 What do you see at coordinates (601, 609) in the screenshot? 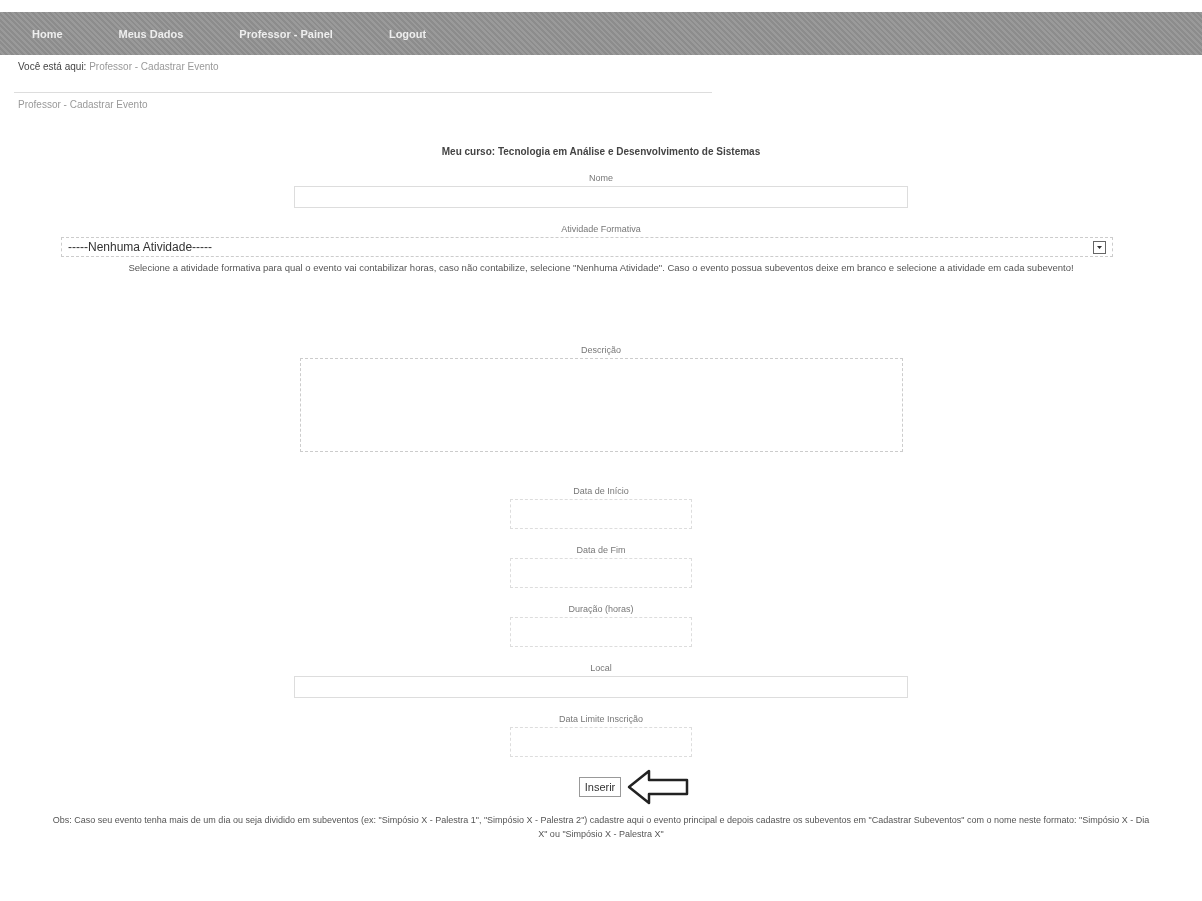
I see `field-label: Duração (horas)` at bounding box center [601, 609].